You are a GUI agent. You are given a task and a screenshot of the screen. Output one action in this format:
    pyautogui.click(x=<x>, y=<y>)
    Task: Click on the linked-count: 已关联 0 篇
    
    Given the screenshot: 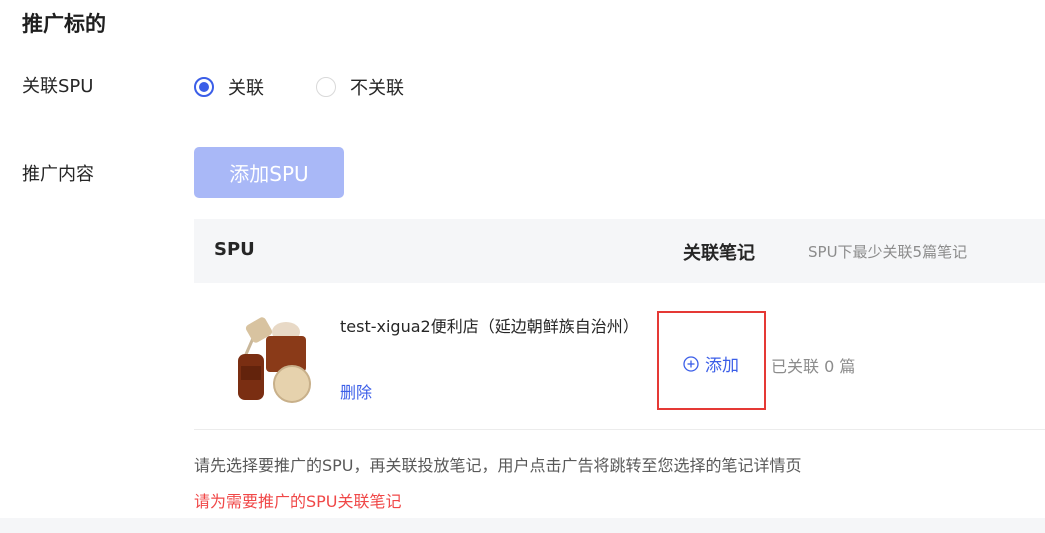 What is the action you would take?
    pyautogui.click(x=813, y=366)
    